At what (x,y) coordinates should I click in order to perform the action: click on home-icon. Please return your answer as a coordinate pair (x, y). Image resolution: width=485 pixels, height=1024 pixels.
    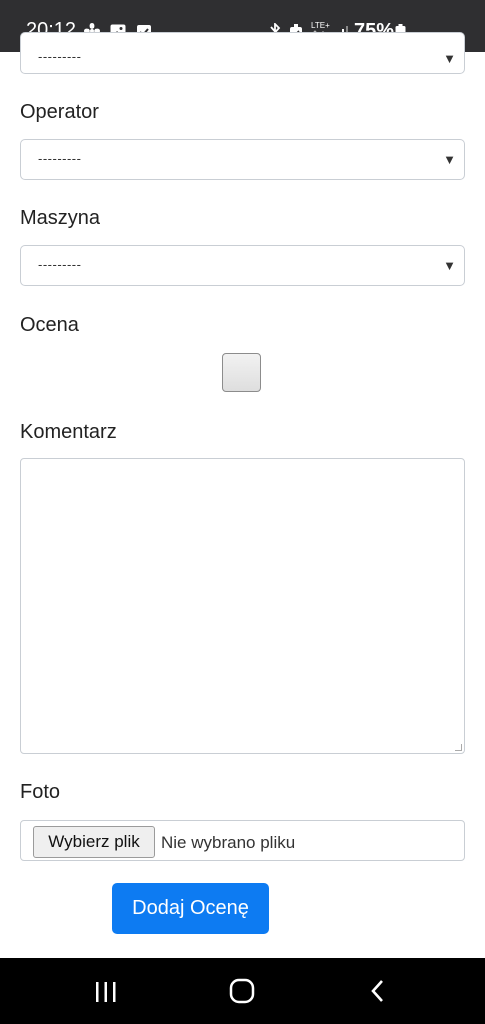
    Looking at the image, I should click on (242, 993).